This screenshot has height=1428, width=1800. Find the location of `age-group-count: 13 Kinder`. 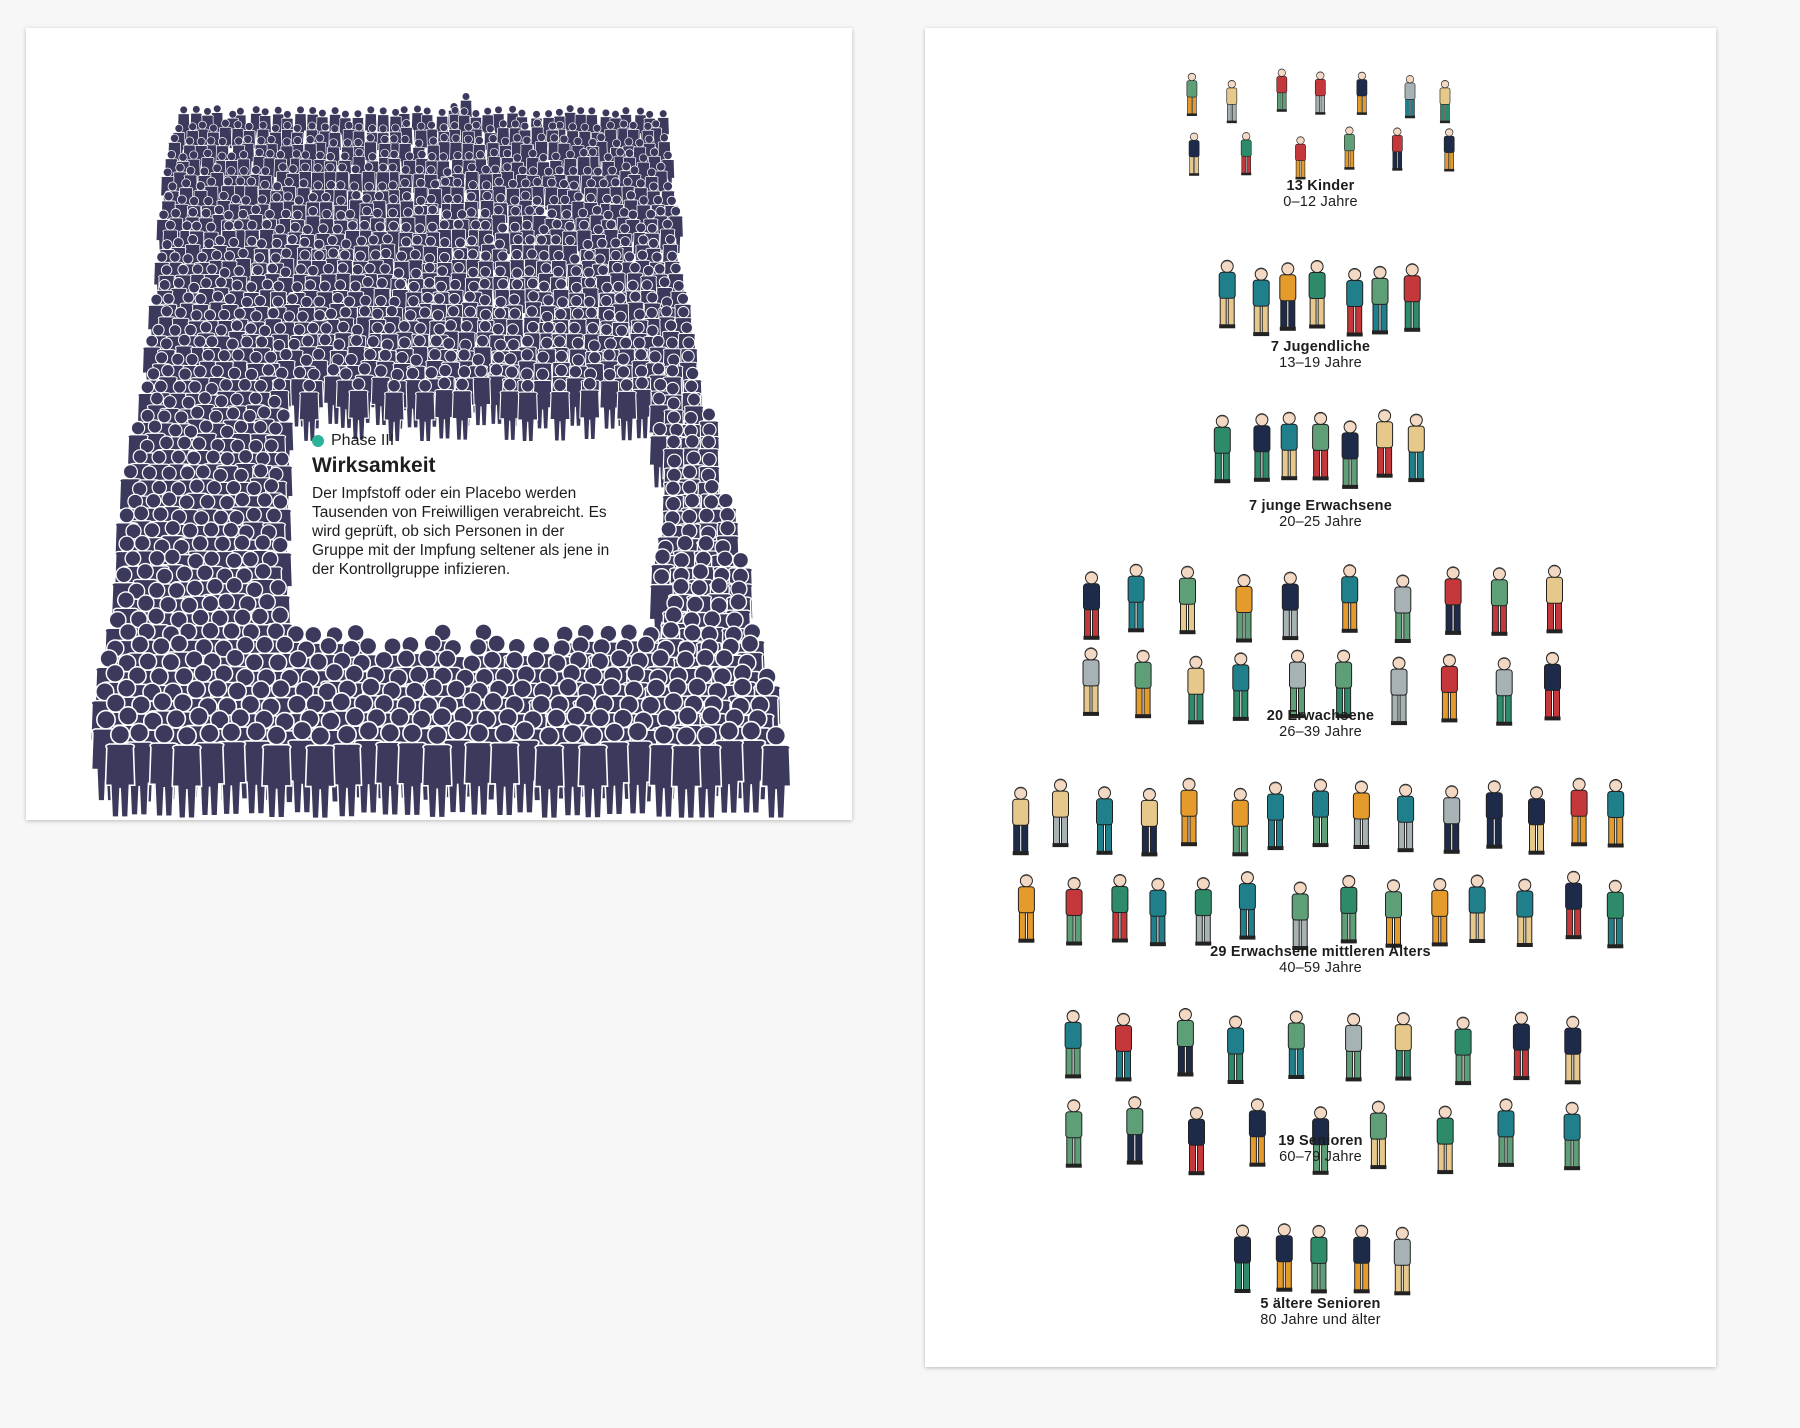

age-group-count: 13 Kinder is located at coordinates (1320, 186).